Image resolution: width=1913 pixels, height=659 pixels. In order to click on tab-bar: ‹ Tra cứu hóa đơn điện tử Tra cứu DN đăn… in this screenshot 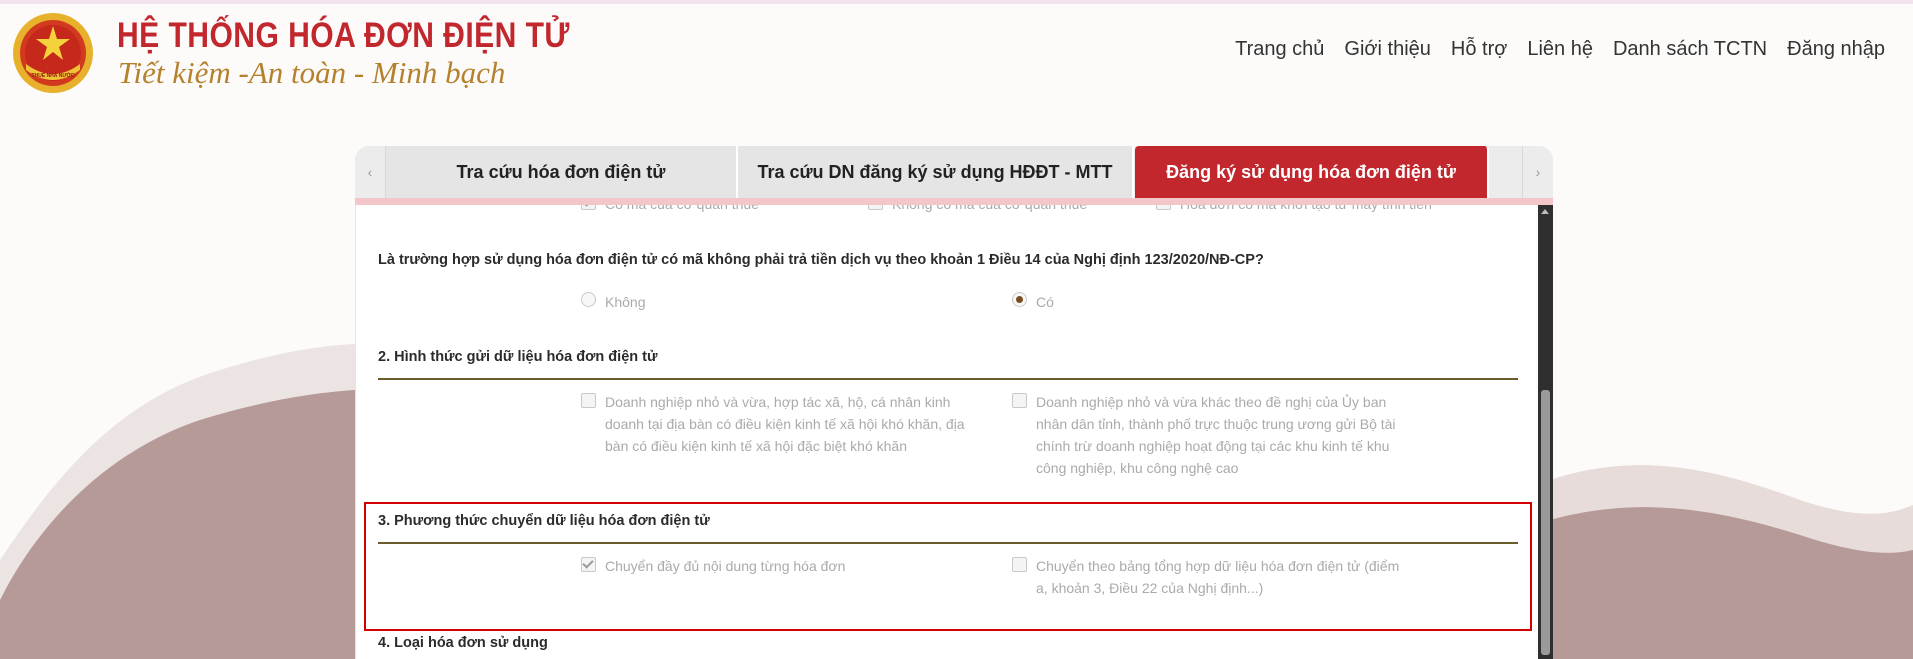, I will do `click(954, 172)`.